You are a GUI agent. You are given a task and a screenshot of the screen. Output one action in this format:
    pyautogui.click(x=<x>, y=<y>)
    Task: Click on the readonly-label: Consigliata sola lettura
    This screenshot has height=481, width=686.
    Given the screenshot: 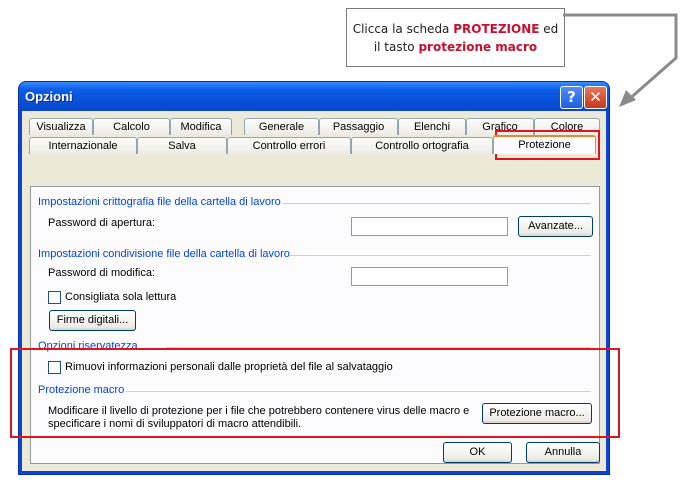 What is the action you would take?
    pyautogui.click(x=121, y=297)
    